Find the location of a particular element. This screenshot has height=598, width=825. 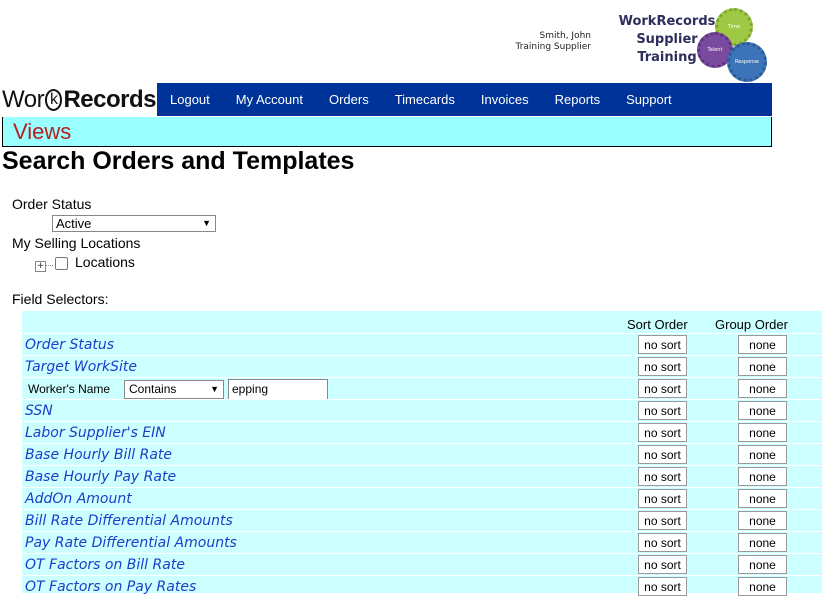

nav-support: Support is located at coordinates (649, 99).